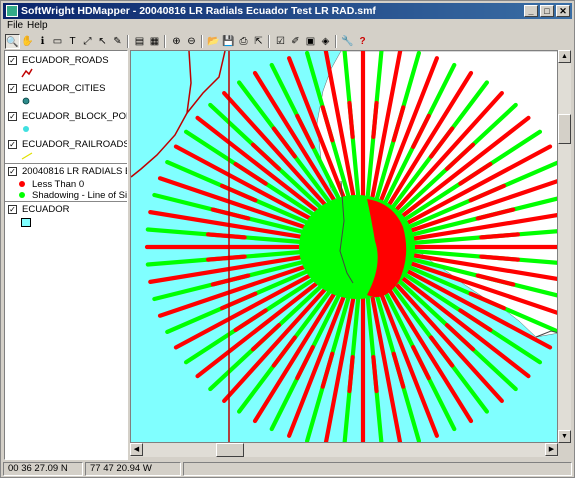 This screenshot has width=575, height=478. Describe the element at coordinates (564, 246) in the screenshot. I see `vertical-scrollbar: ▲ ▼` at that location.